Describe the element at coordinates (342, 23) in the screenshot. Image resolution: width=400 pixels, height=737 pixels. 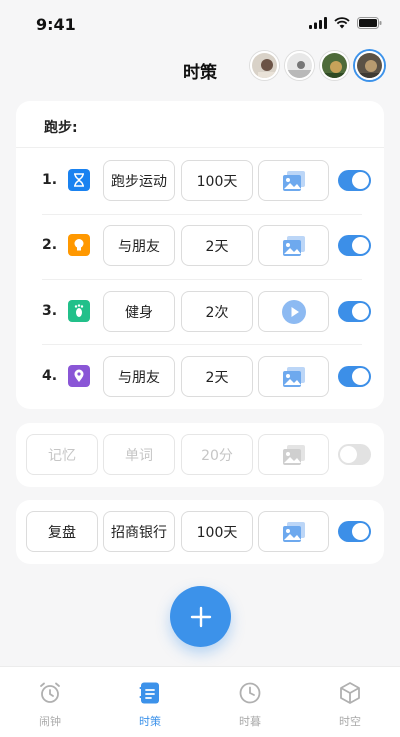
I see `wifi-icon` at that location.